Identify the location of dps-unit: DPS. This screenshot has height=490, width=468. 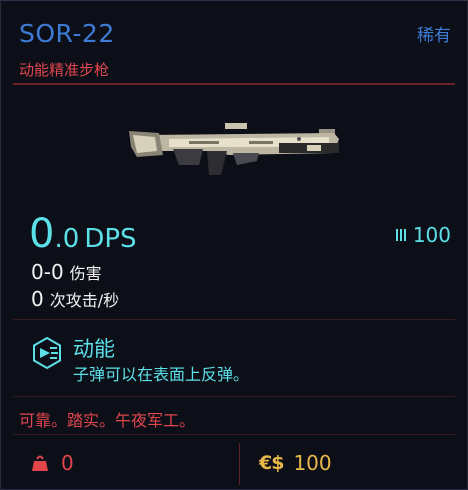
(110, 239).